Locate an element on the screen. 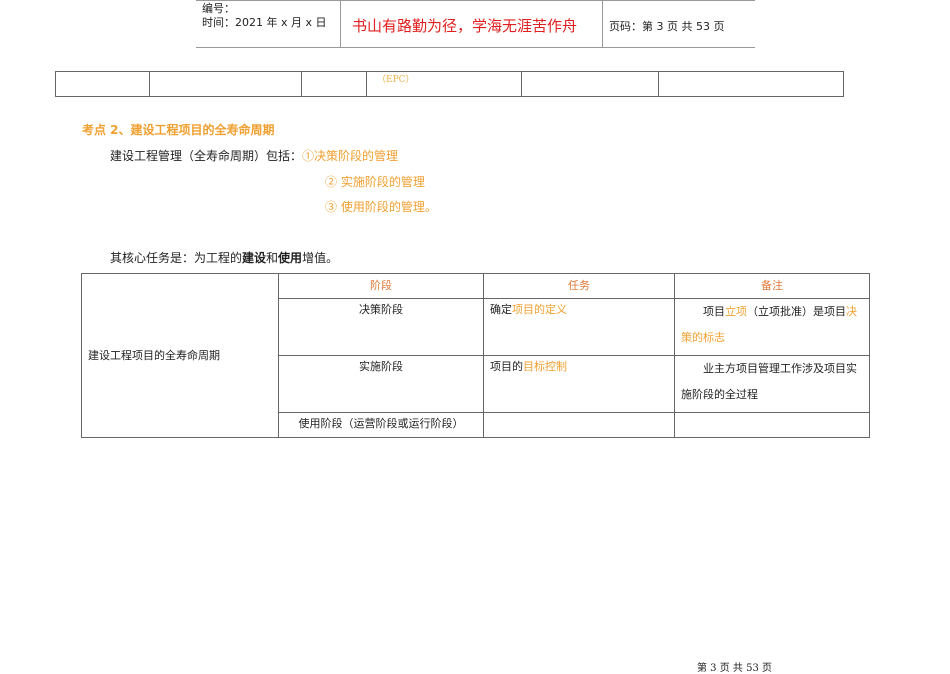 The width and height of the screenshot is (950, 674). date-label: 时间：2021 年 x 月 x 日 is located at coordinates (264, 22).